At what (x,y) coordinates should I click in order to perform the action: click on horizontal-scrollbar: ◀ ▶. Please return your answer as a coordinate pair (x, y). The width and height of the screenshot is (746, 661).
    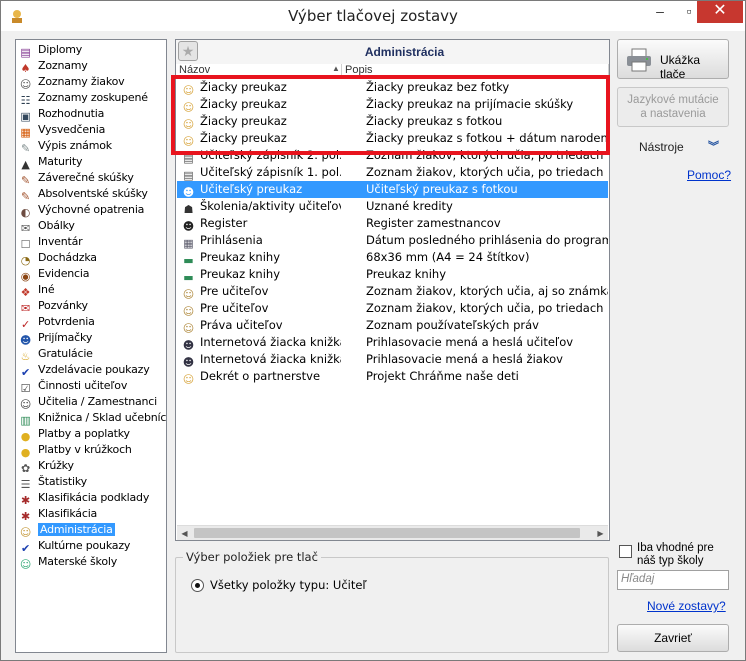
    Looking at the image, I should click on (392, 532).